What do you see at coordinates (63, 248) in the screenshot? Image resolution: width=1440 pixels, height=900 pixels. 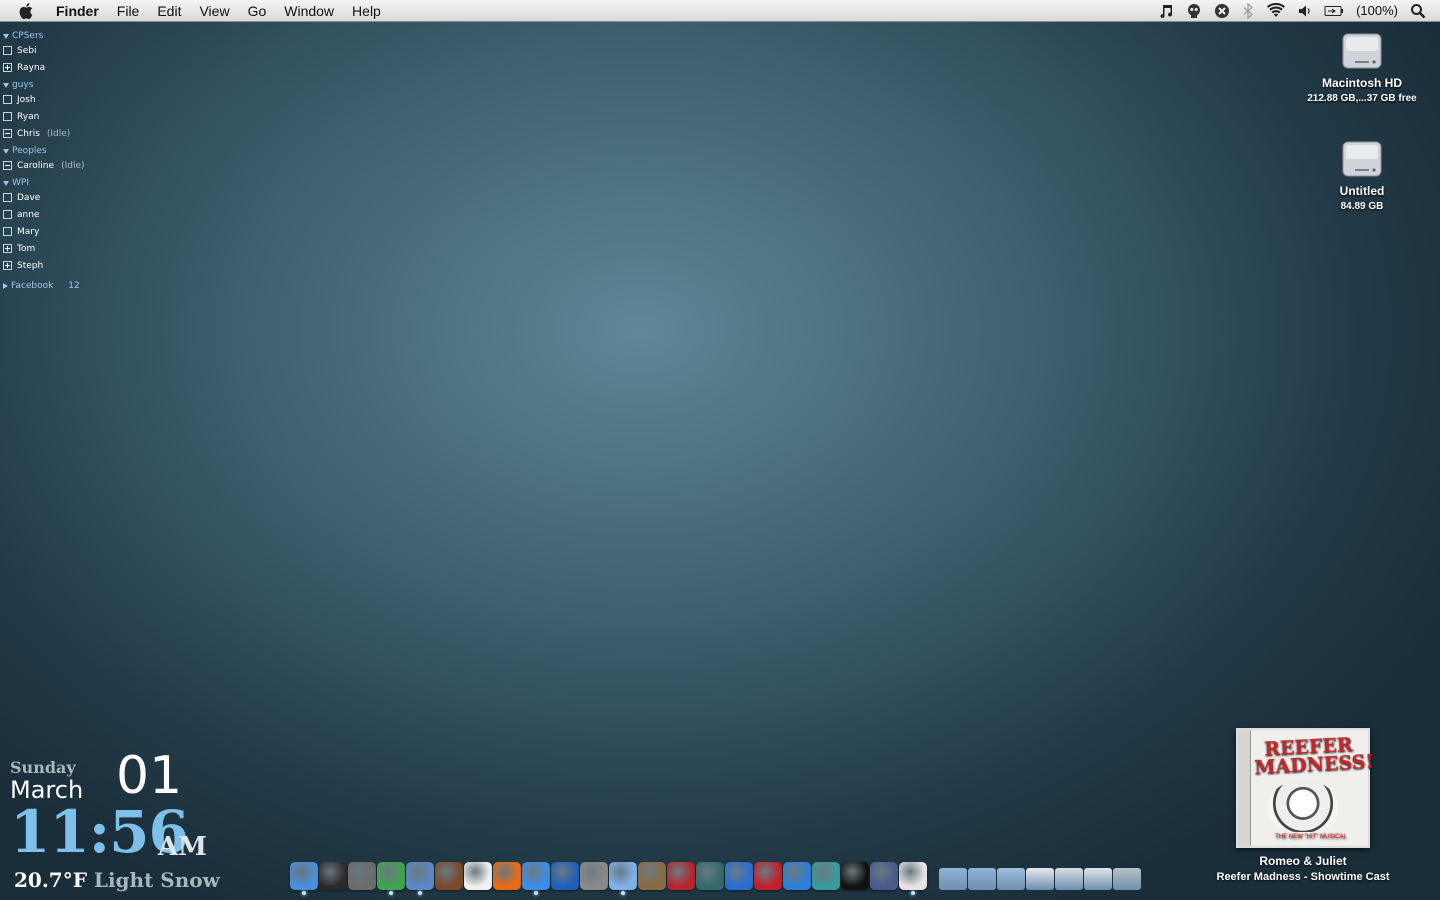 I see `buddy-tom: Tom` at bounding box center [63, 248].